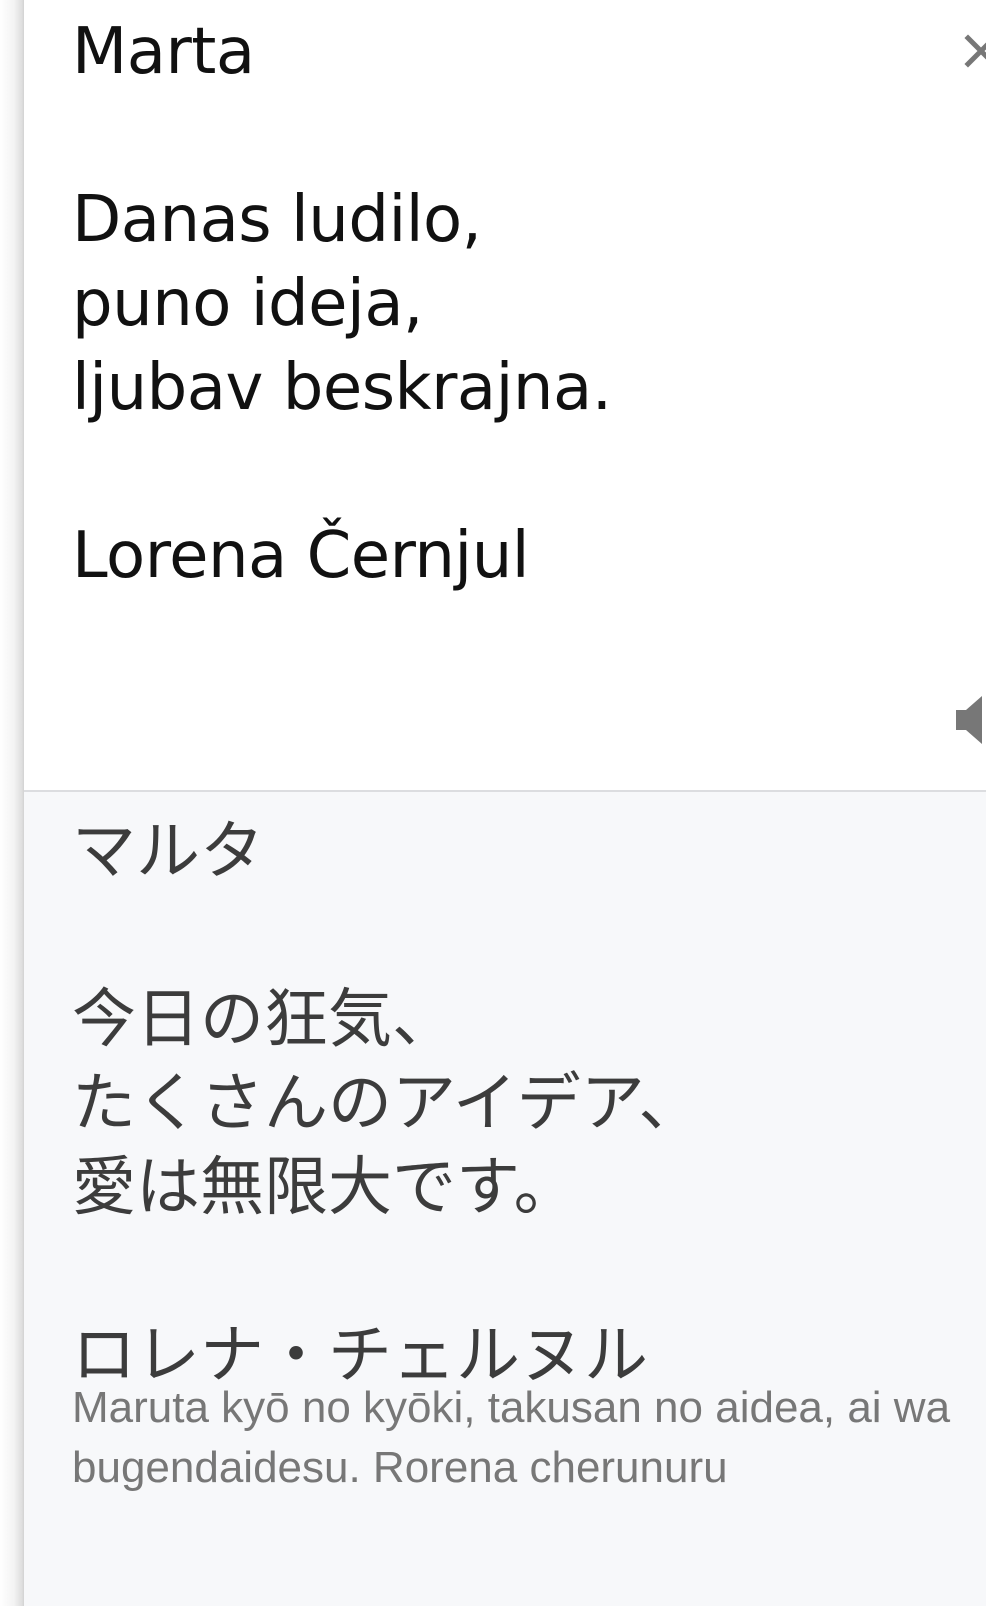  What do you see at coordinates (973, 56) in the screenshot?
I see `close-icon` at bounding box center [973, 56].